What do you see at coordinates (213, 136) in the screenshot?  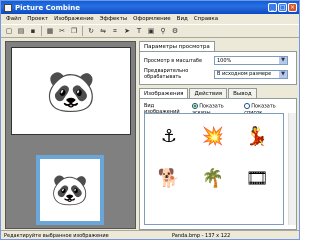 I see `thumb-explosion: 💥` at bounding box center [213, 136].